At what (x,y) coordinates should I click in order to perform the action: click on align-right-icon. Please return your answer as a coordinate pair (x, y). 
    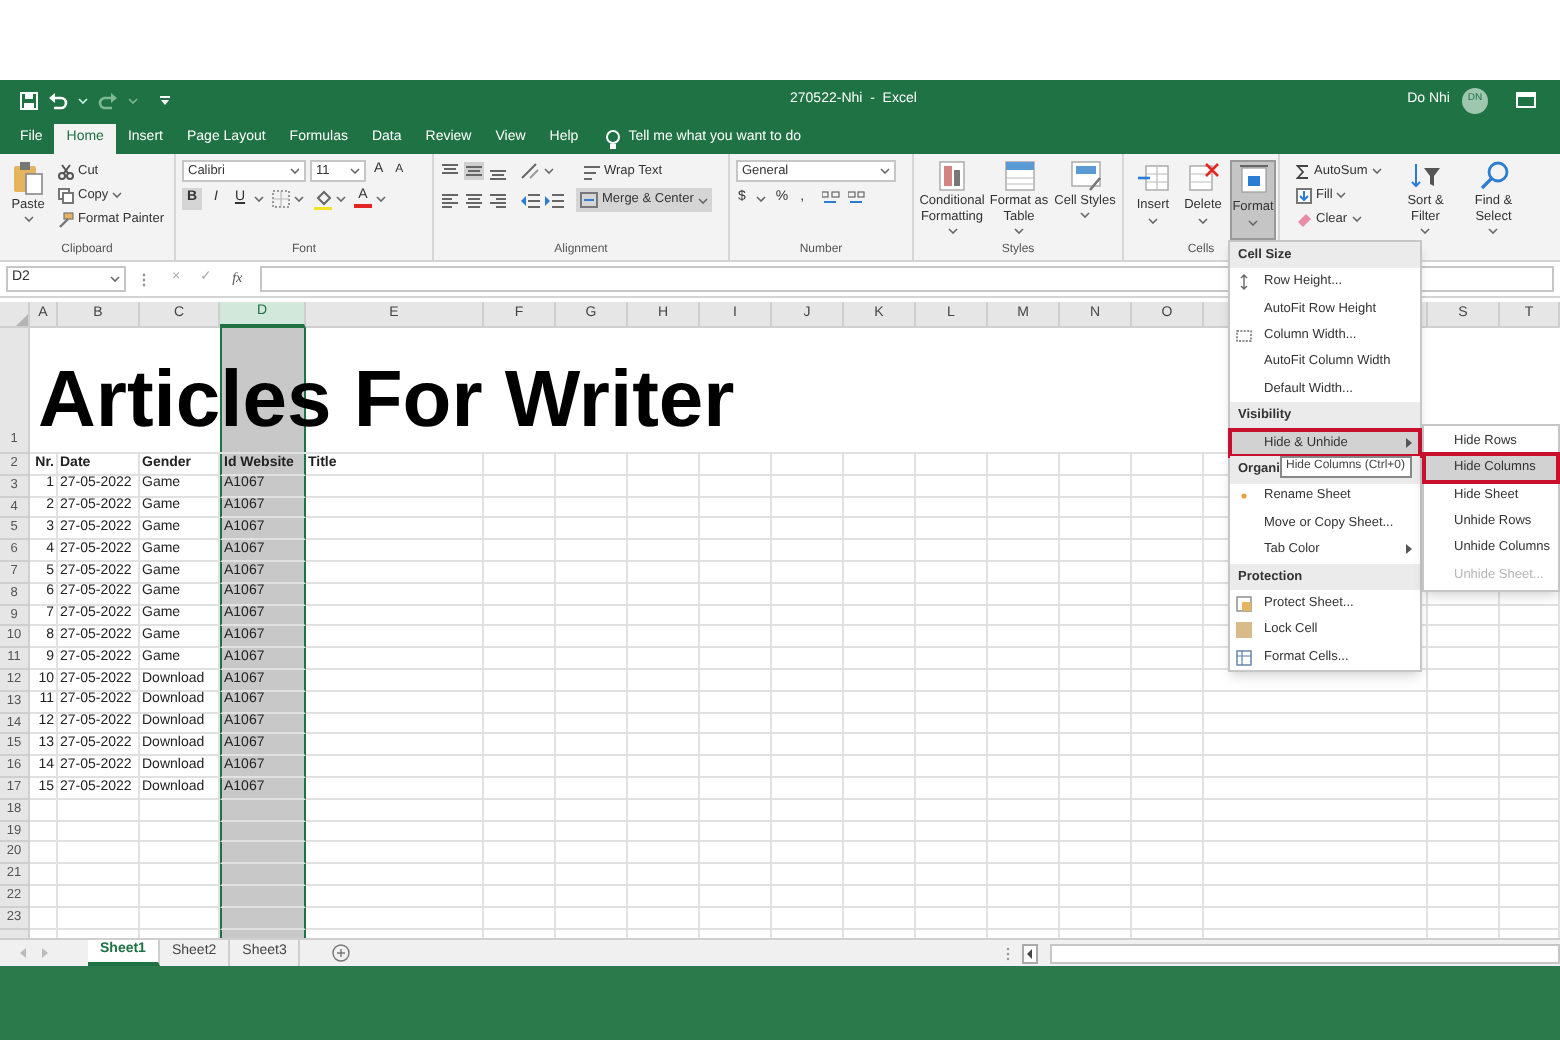
    Looking at the image, I should click on (498, 200).